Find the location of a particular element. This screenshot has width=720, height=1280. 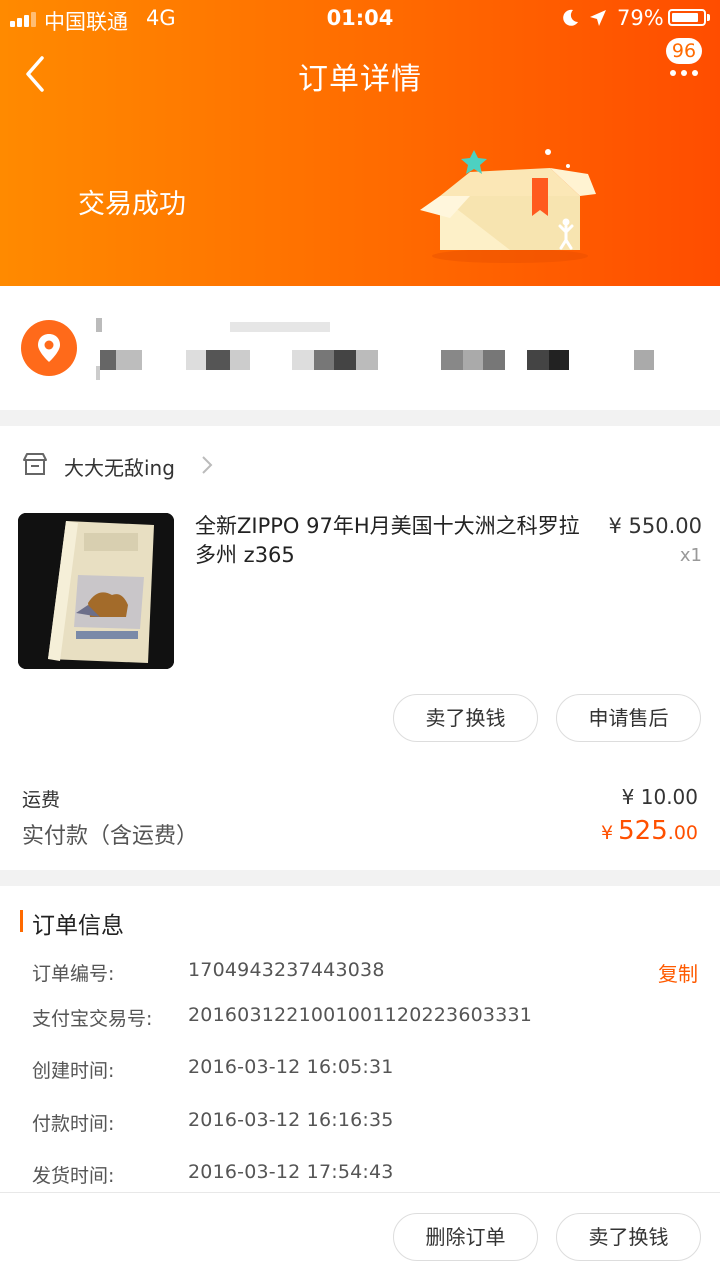

store-icon is located at coordinates (35, 464).